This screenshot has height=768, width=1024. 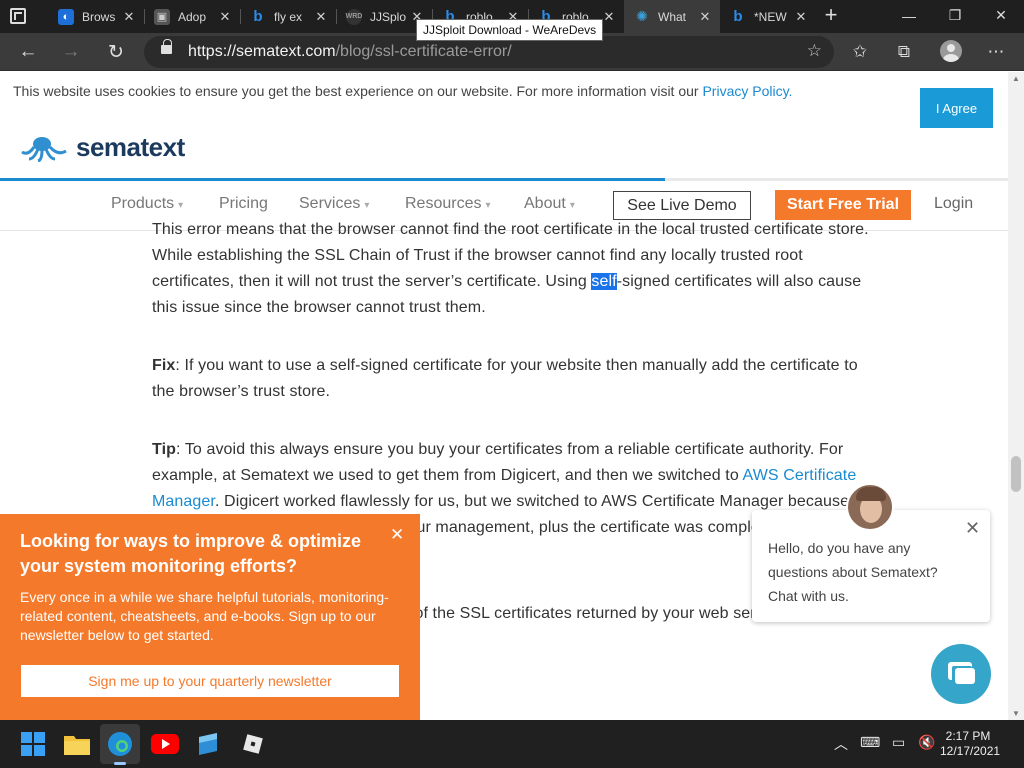 What do you see at coordinates (545, 203) in the screenshot?
I see `nav-about-label: About` at bounding box center [545, 203].